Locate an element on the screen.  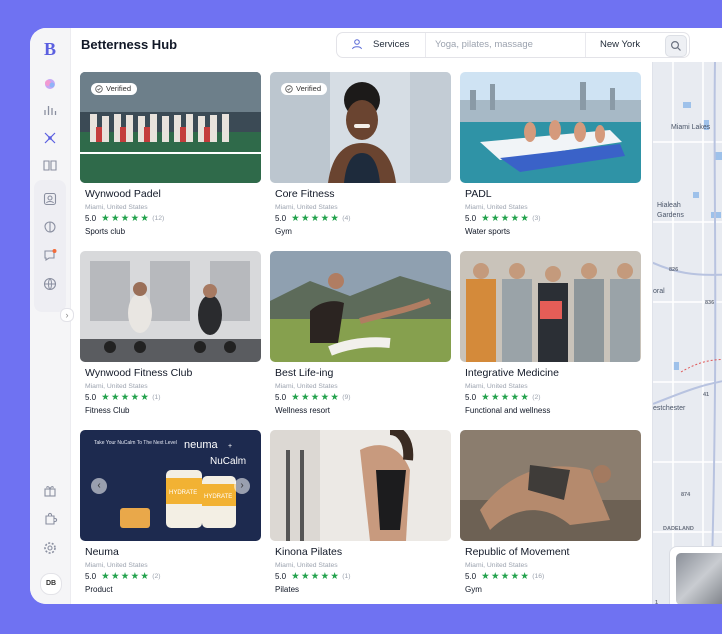
puzzle-icon is located at coordinates (50, 519).